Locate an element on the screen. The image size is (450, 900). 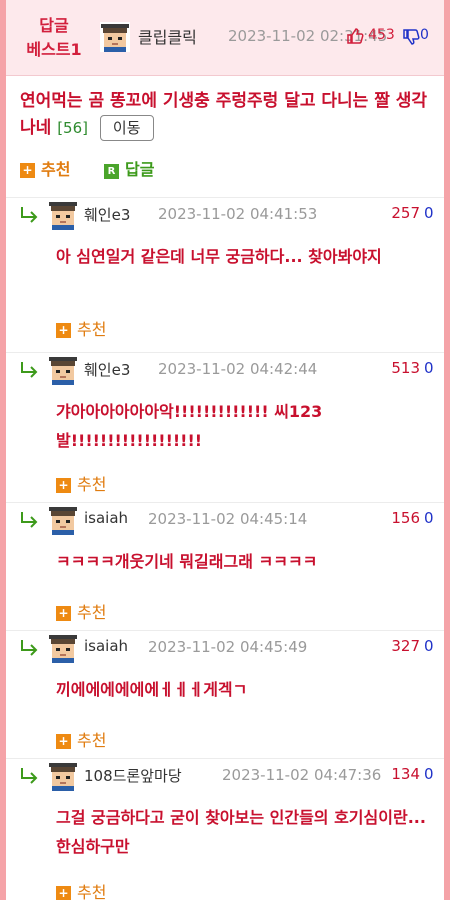
comment-text: 아 심연일거 같은데 너무 궁금하다... 찾아봐야지 is located at coordinates (219, 256).